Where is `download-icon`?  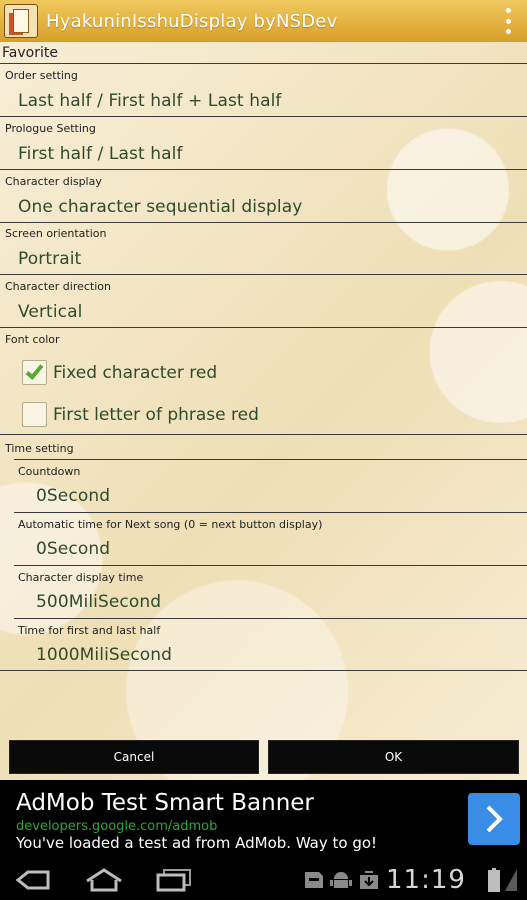
download-icon is located at coordinates (369, 880).